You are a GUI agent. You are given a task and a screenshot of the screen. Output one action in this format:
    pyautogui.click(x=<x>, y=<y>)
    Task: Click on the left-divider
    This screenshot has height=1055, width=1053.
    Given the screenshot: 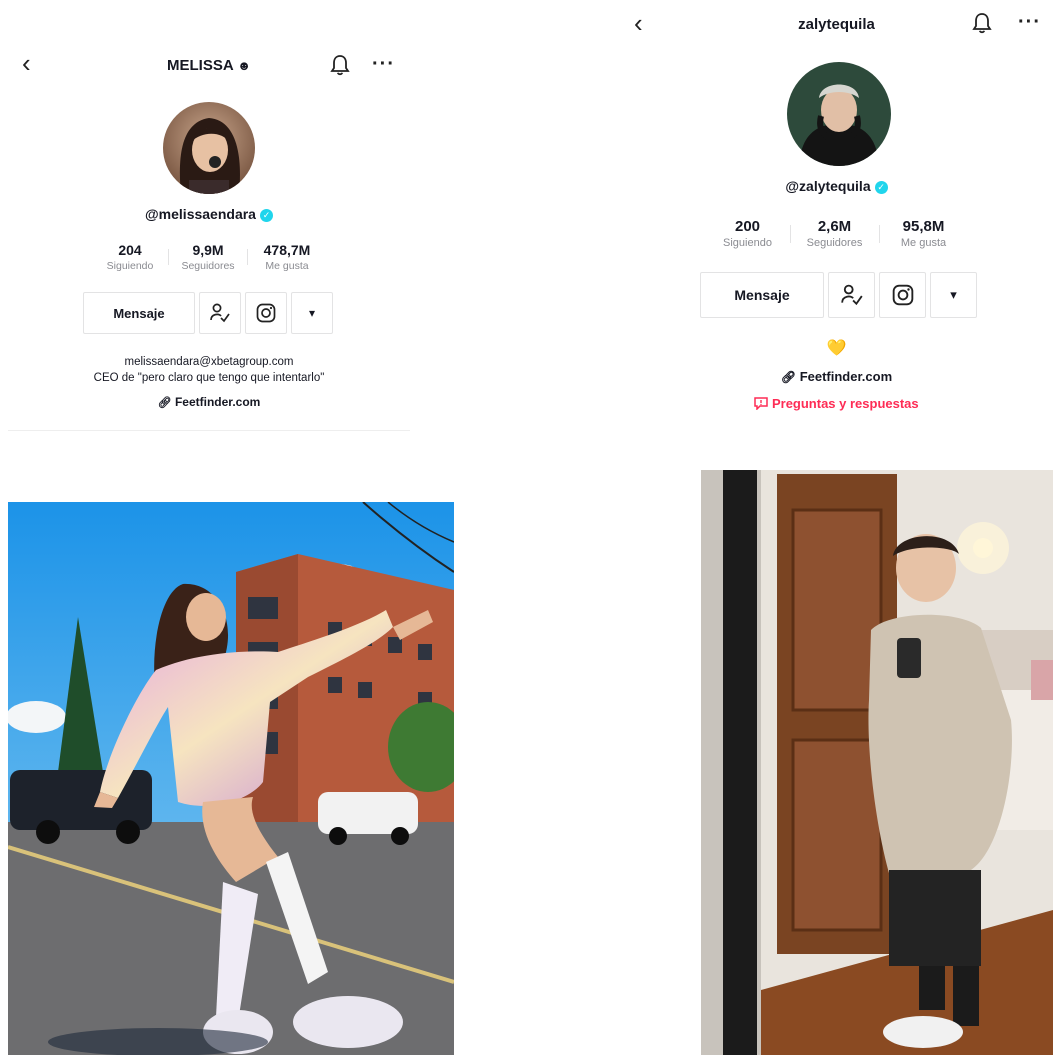 What is the action you would take?
    pyautogui.click(x=209, y=430)
    